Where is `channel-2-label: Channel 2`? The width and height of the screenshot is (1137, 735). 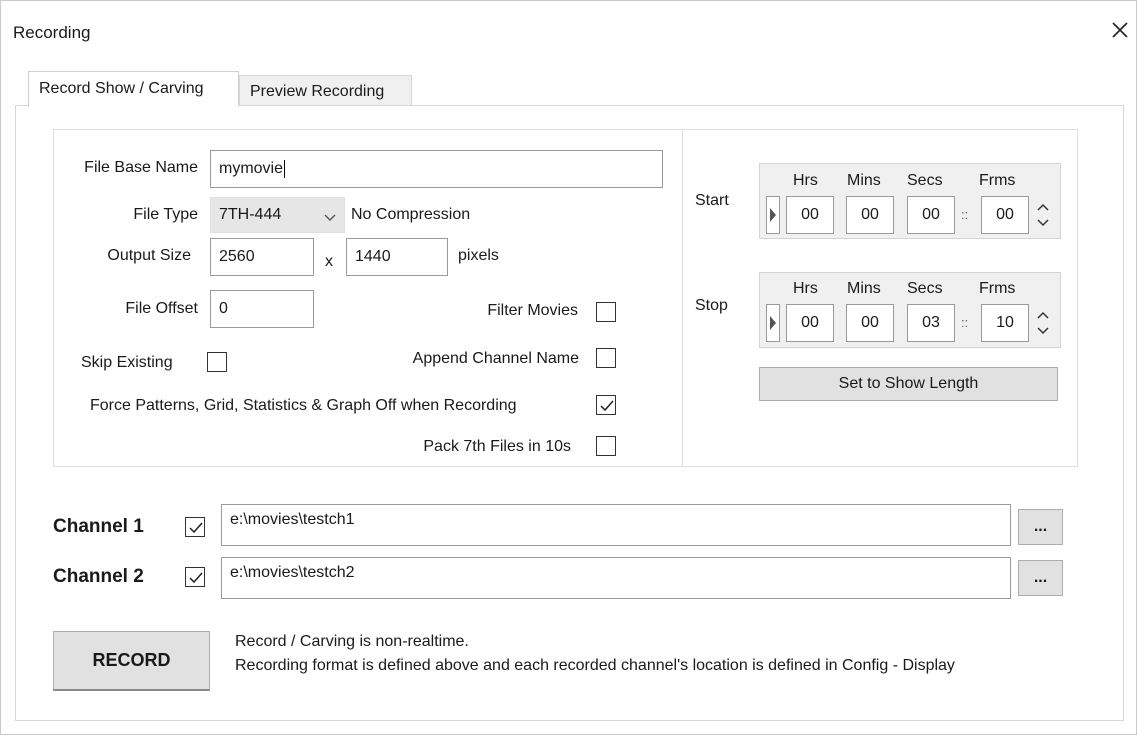 channel-2-label: Channel 2 is located at coordinates (98, 576).